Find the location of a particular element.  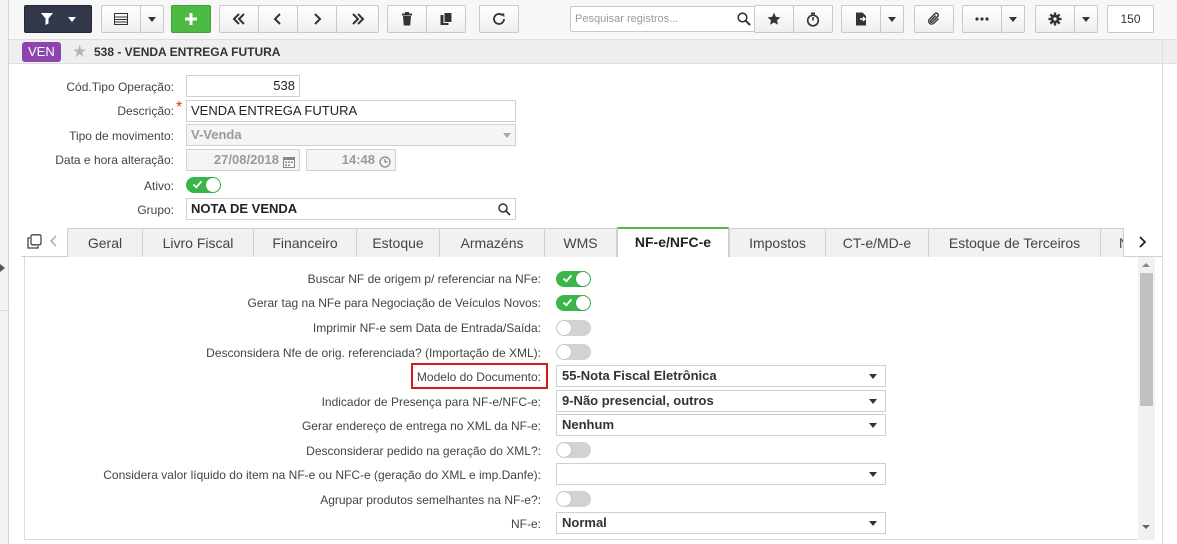

last-icon is located at coordinates (358, 19).